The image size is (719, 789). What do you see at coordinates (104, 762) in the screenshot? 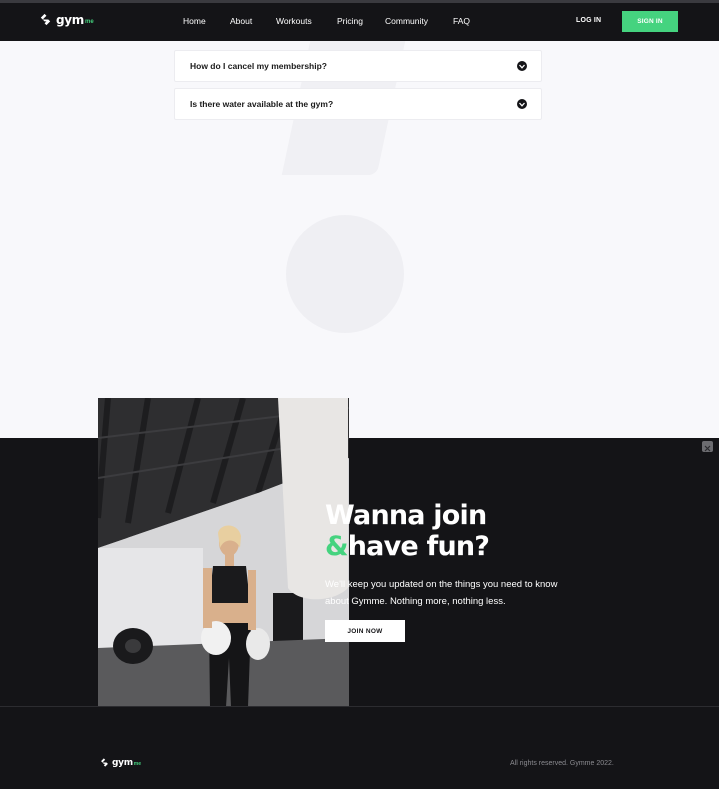
I see `logo-mark-icon` at bounding box center [104, 762].